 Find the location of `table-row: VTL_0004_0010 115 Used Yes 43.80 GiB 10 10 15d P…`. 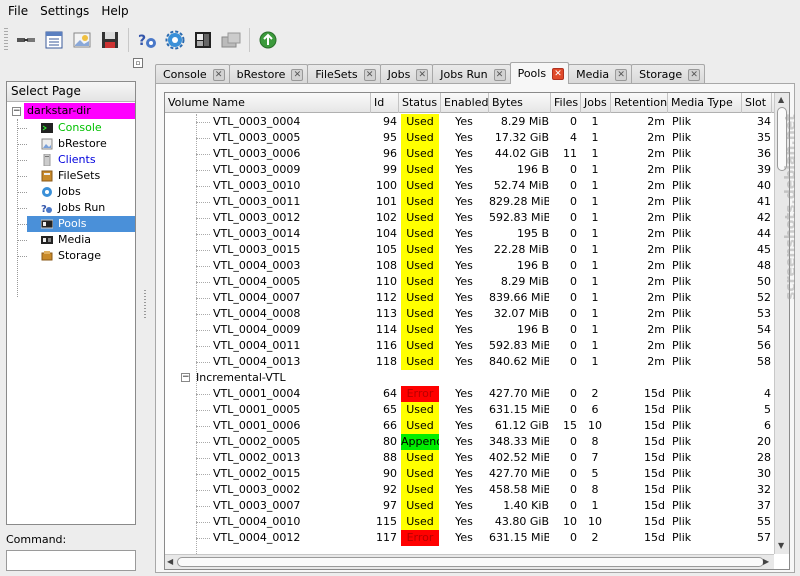

table-row: VTL_0004_0010 115 Used Yes 43.80 GiB 10 10 15d P… is located at coordinates (469, 522).